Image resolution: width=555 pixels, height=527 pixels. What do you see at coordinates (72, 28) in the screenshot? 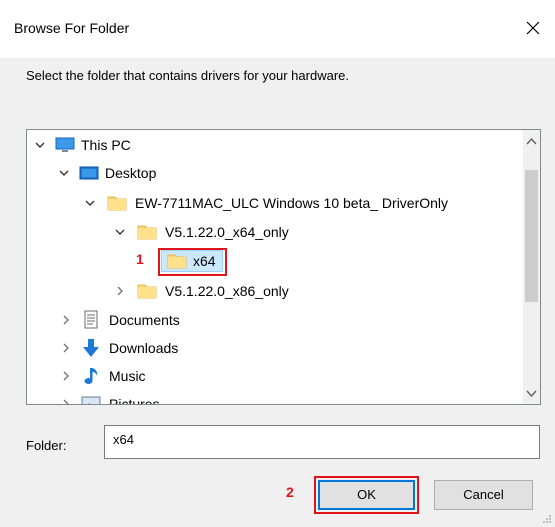
I see `dialog-title: Browse For Folder` at bounding box center [72, 28].